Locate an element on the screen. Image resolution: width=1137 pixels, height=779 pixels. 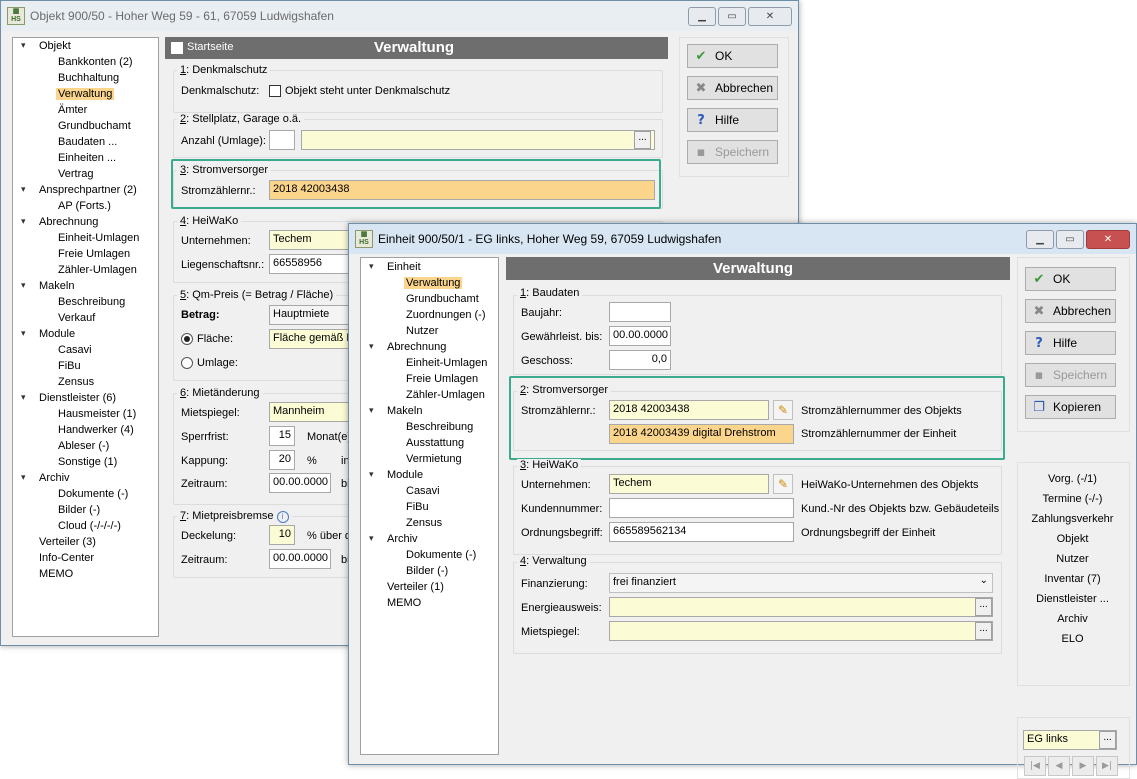
prev-record-button: ◀ is located at coordinates (1059, 766).